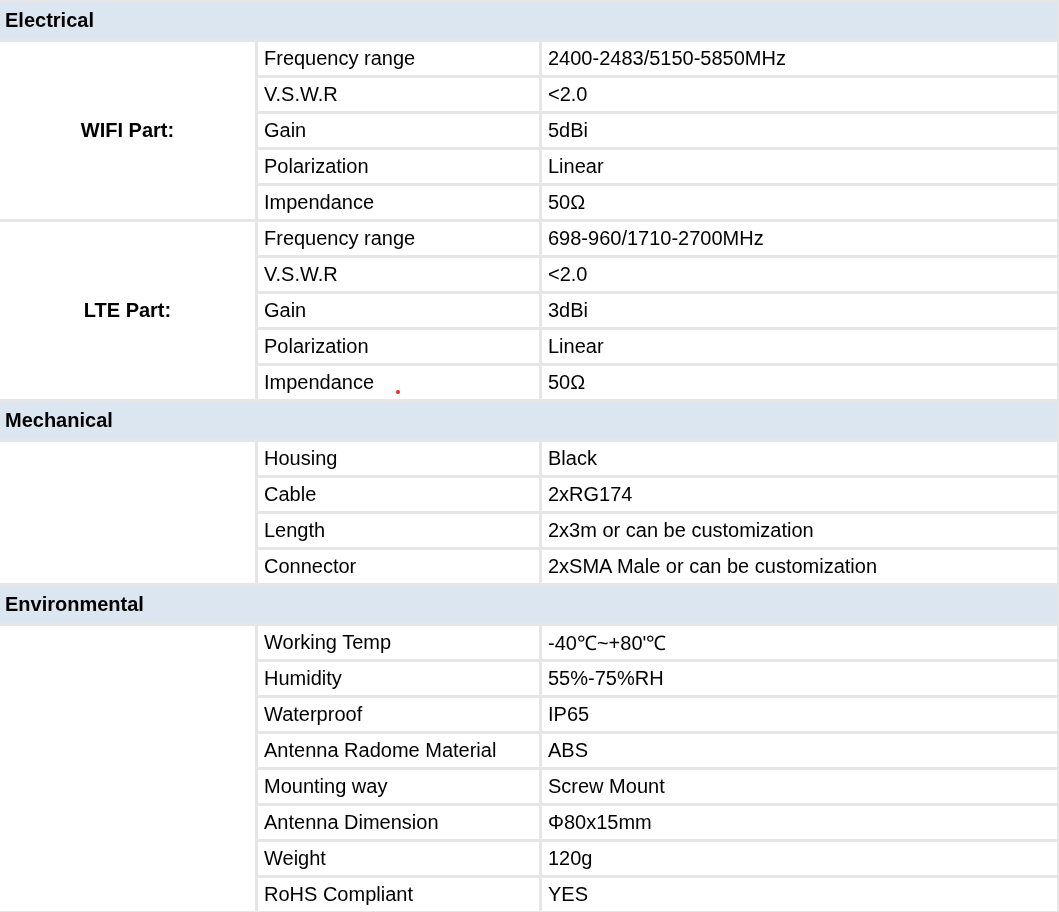 The width and height of the screenshot is (1059, 912). Describe the element at coordinates (799, 238) in the screenshot. I see `value-cell: 698-960/1710-2700MHz` at that location.